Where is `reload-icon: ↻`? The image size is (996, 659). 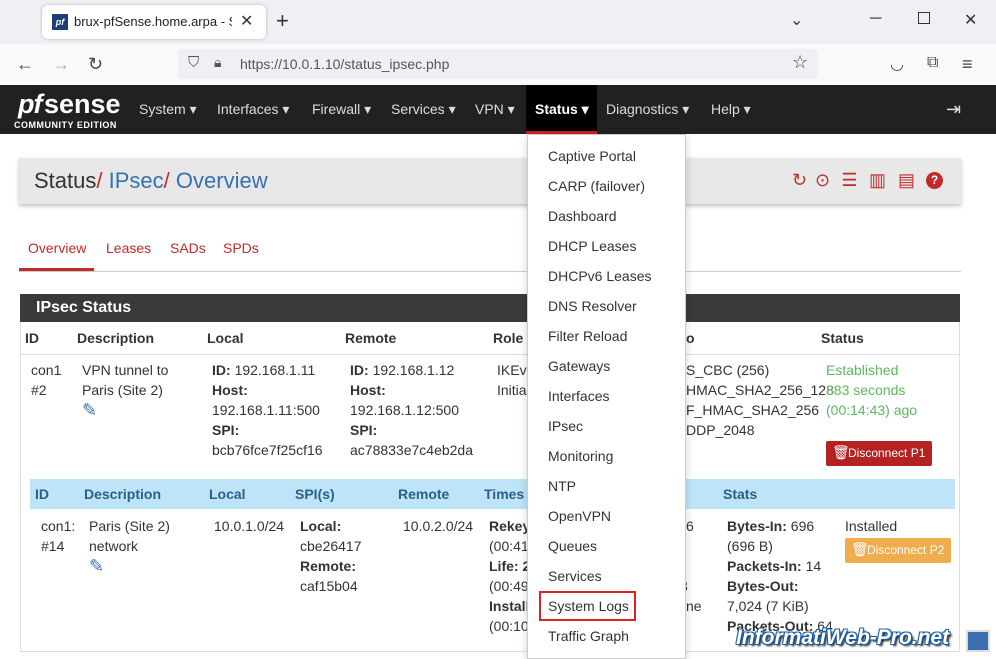 reload-icon: ↻ is located at coordinates (95, 64).